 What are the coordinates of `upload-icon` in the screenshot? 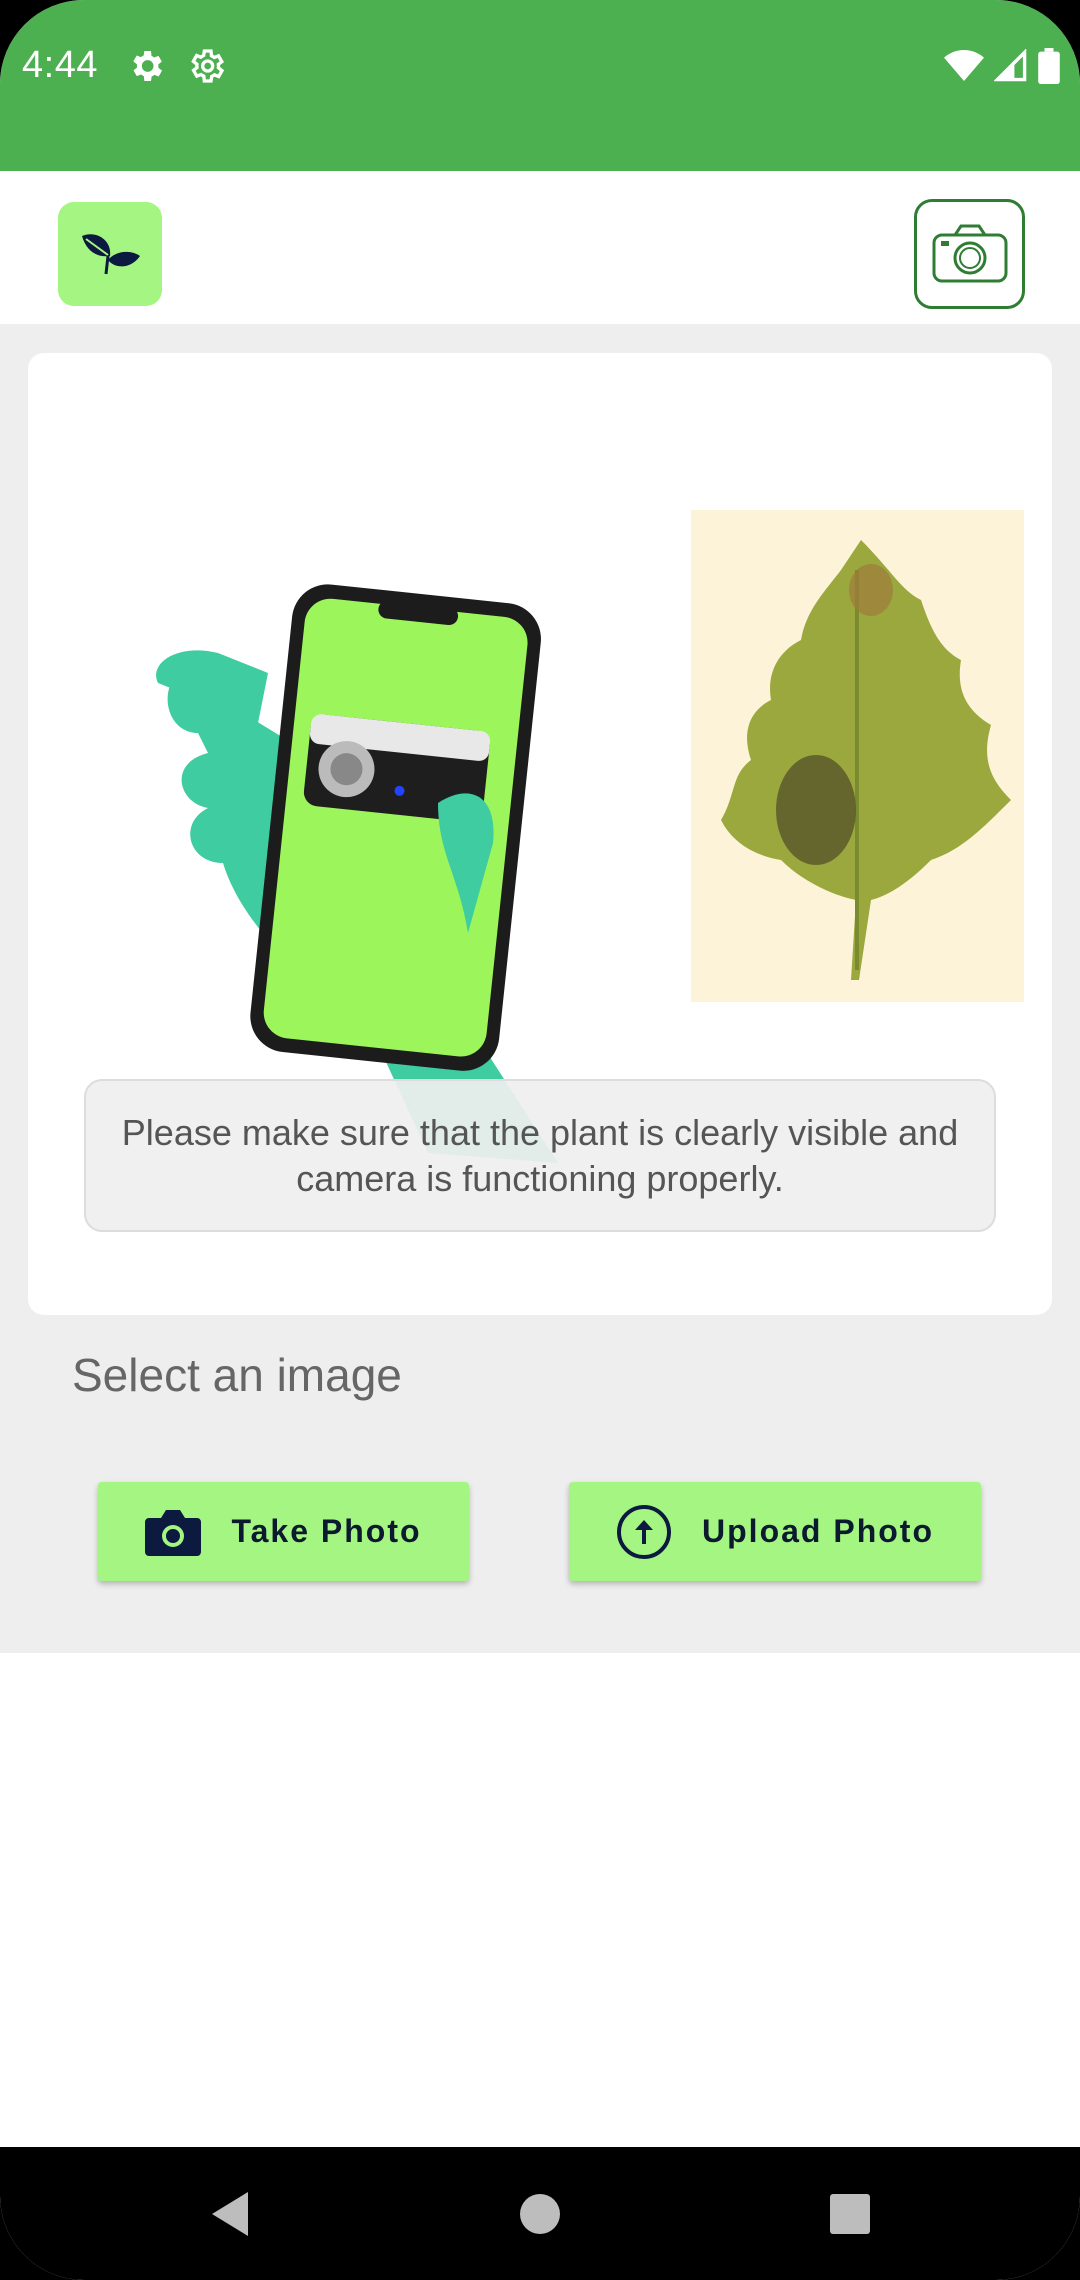 It's located at (644, 1531).